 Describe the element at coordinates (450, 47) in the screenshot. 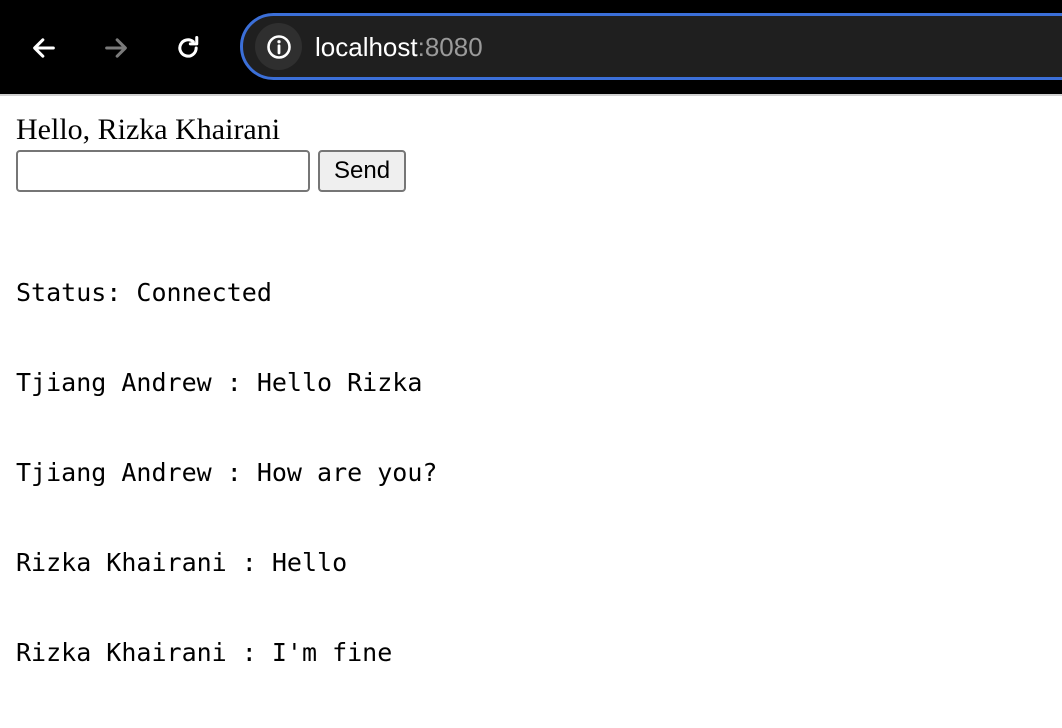

I see `url-port: :8080` at that location.